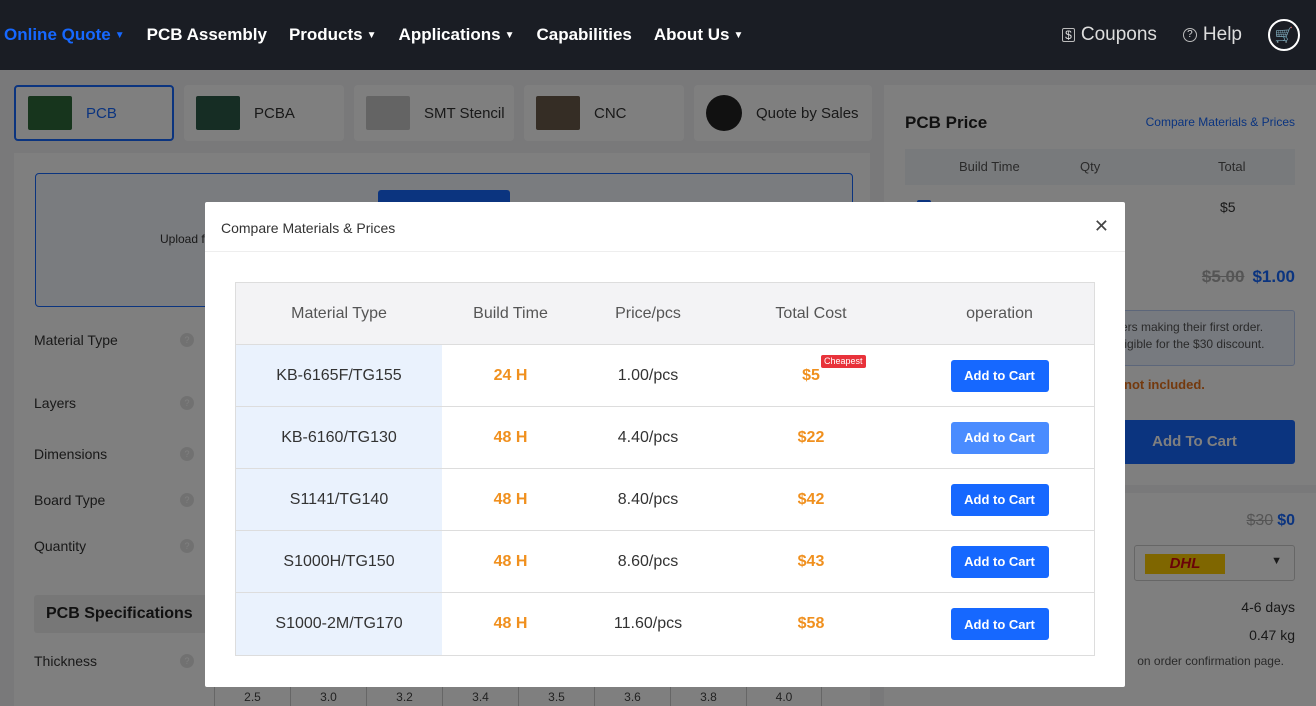 Image resolution: width=1316 pixels, height=706 pixels. Describe the element at coordinates (339, 313) in the screenshot. I see `col-material-type: Material Type` at that location.